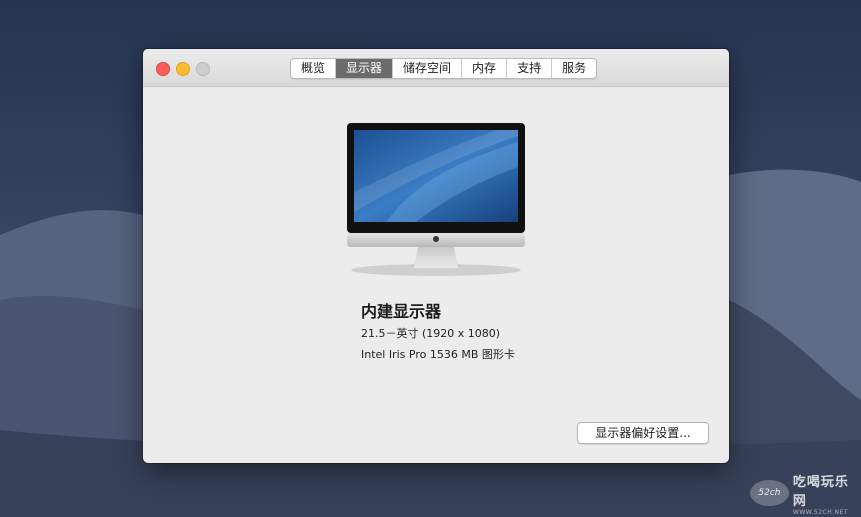  I want to click on zoom-button, so click(203, 69).